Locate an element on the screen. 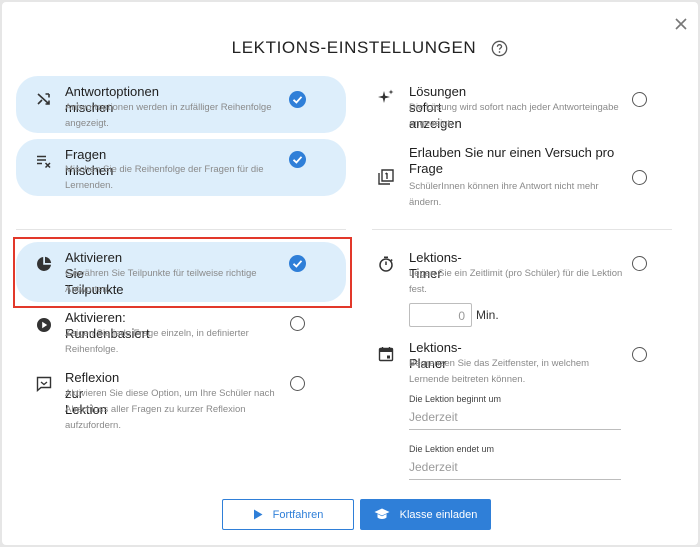  timer-unit-label: Min. is located at coordinates (487, 315).